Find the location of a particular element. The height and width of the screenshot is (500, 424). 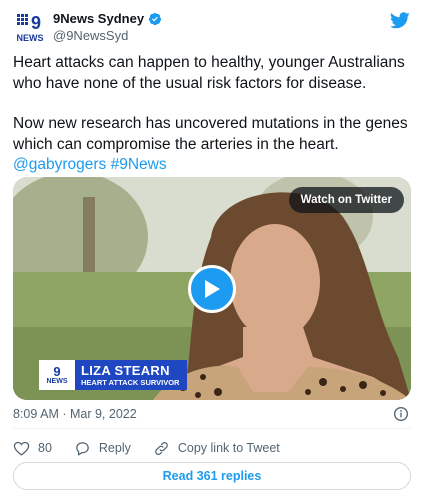

nine-news-logo-icon: 9 NEWS is located at coordinates (30, 28).